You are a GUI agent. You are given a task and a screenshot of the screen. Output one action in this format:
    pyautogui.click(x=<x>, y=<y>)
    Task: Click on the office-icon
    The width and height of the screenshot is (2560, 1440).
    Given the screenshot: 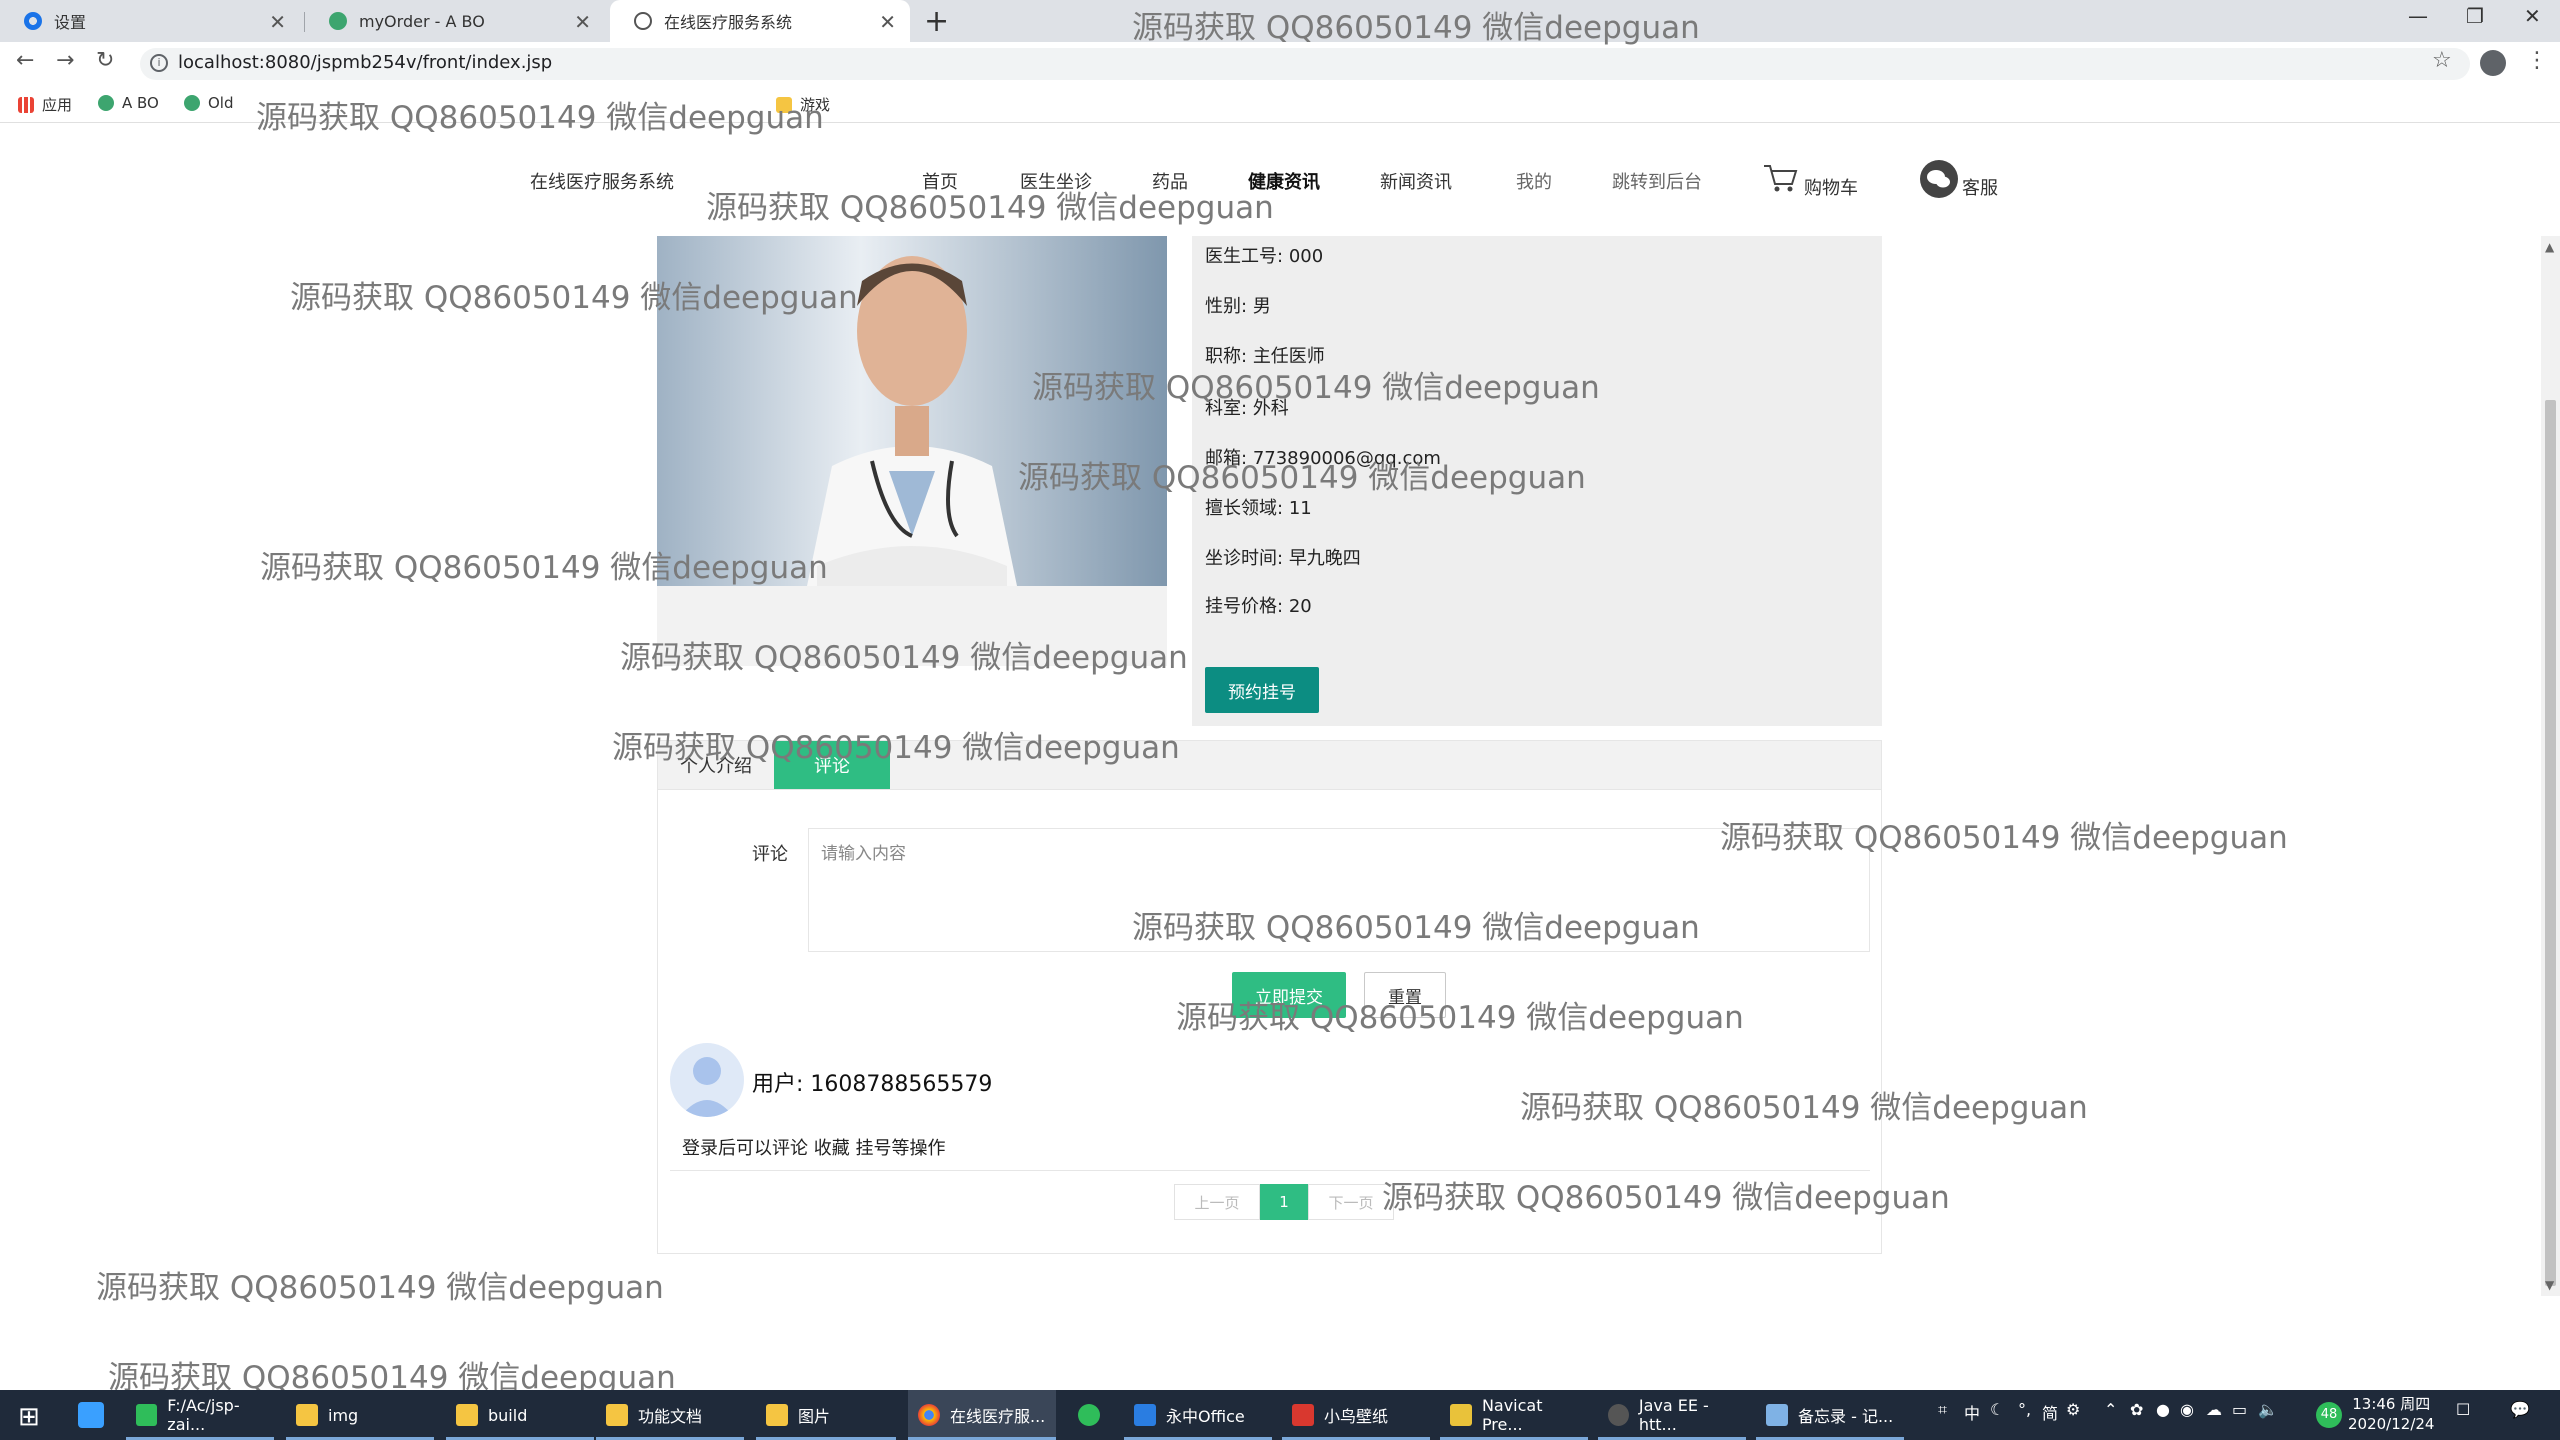 What is the action you would take?
    pyautogui.click(x=1145, y=1415)
    